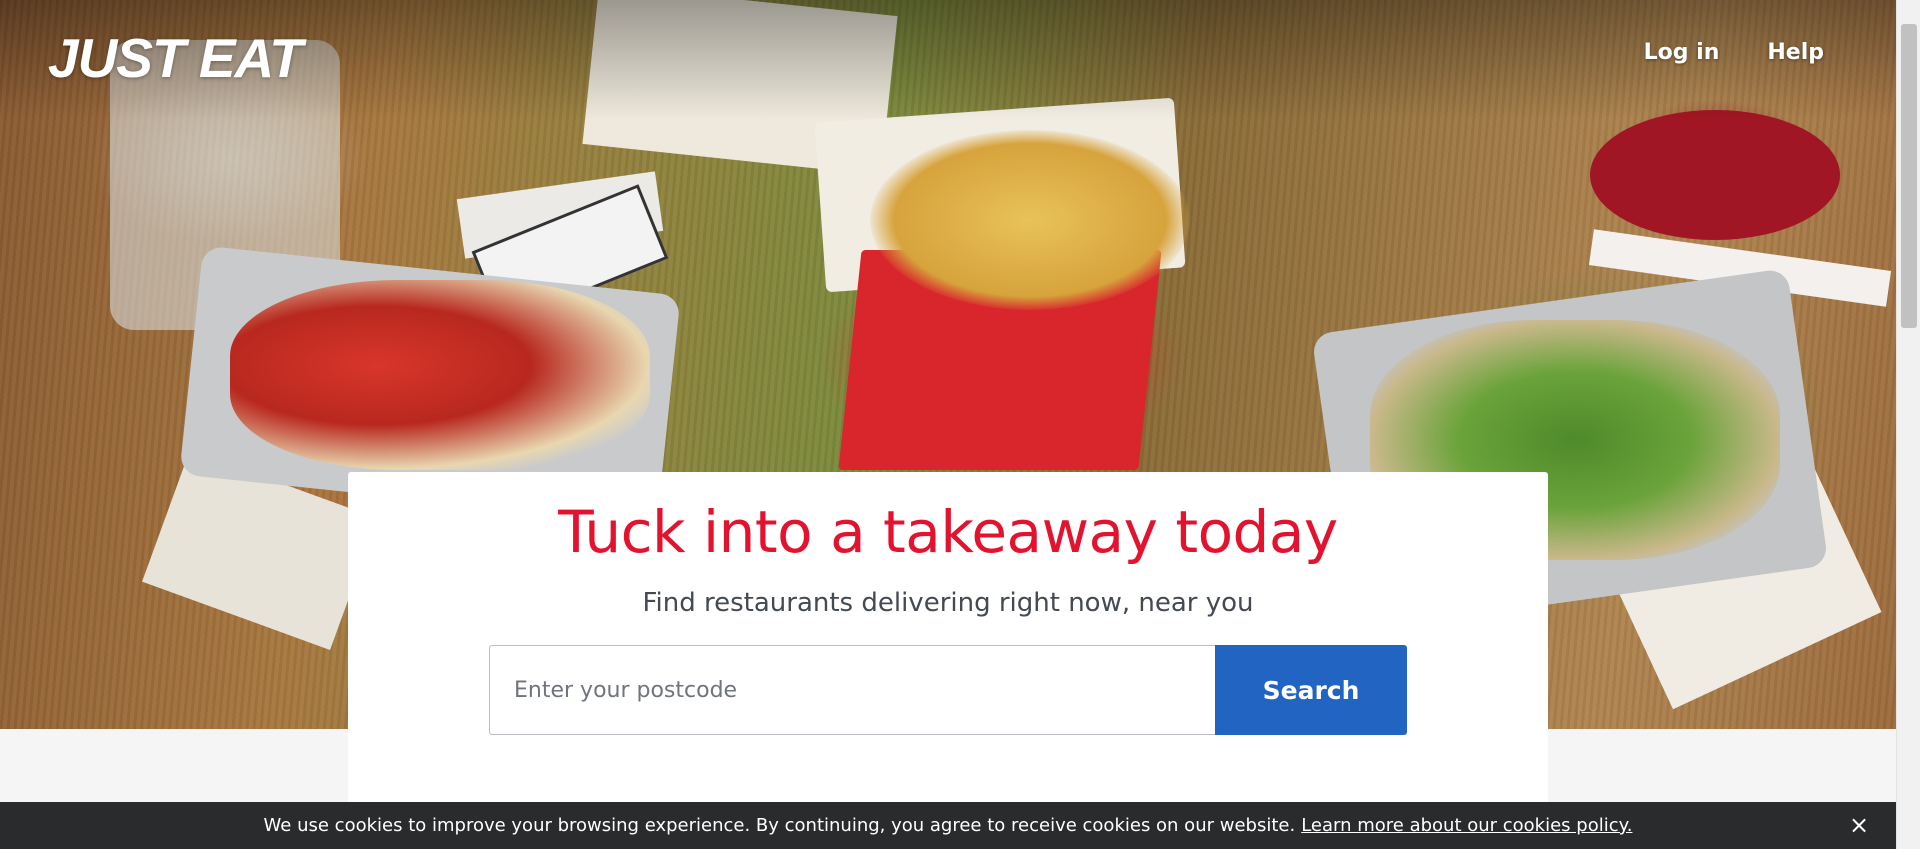 The width and height of the screenshot is (1920, 849). What do you see at coordinates (948, 532) in the screenshot?
I see `page-title: Tuck into a takeaway today` at bounding box center [948, 532].